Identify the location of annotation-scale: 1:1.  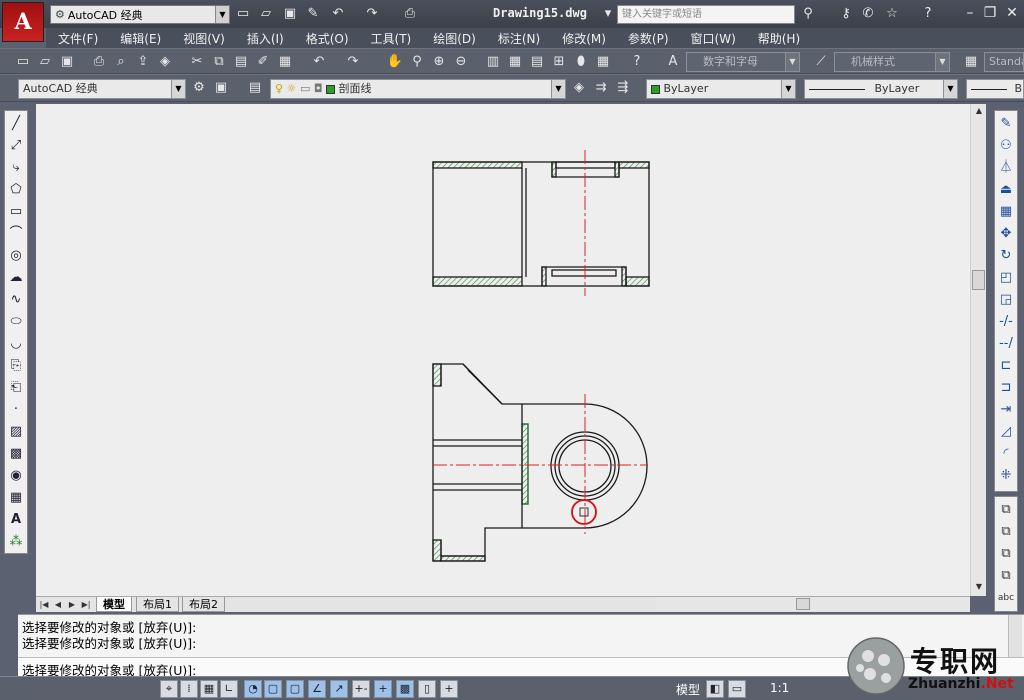
(779, 688).